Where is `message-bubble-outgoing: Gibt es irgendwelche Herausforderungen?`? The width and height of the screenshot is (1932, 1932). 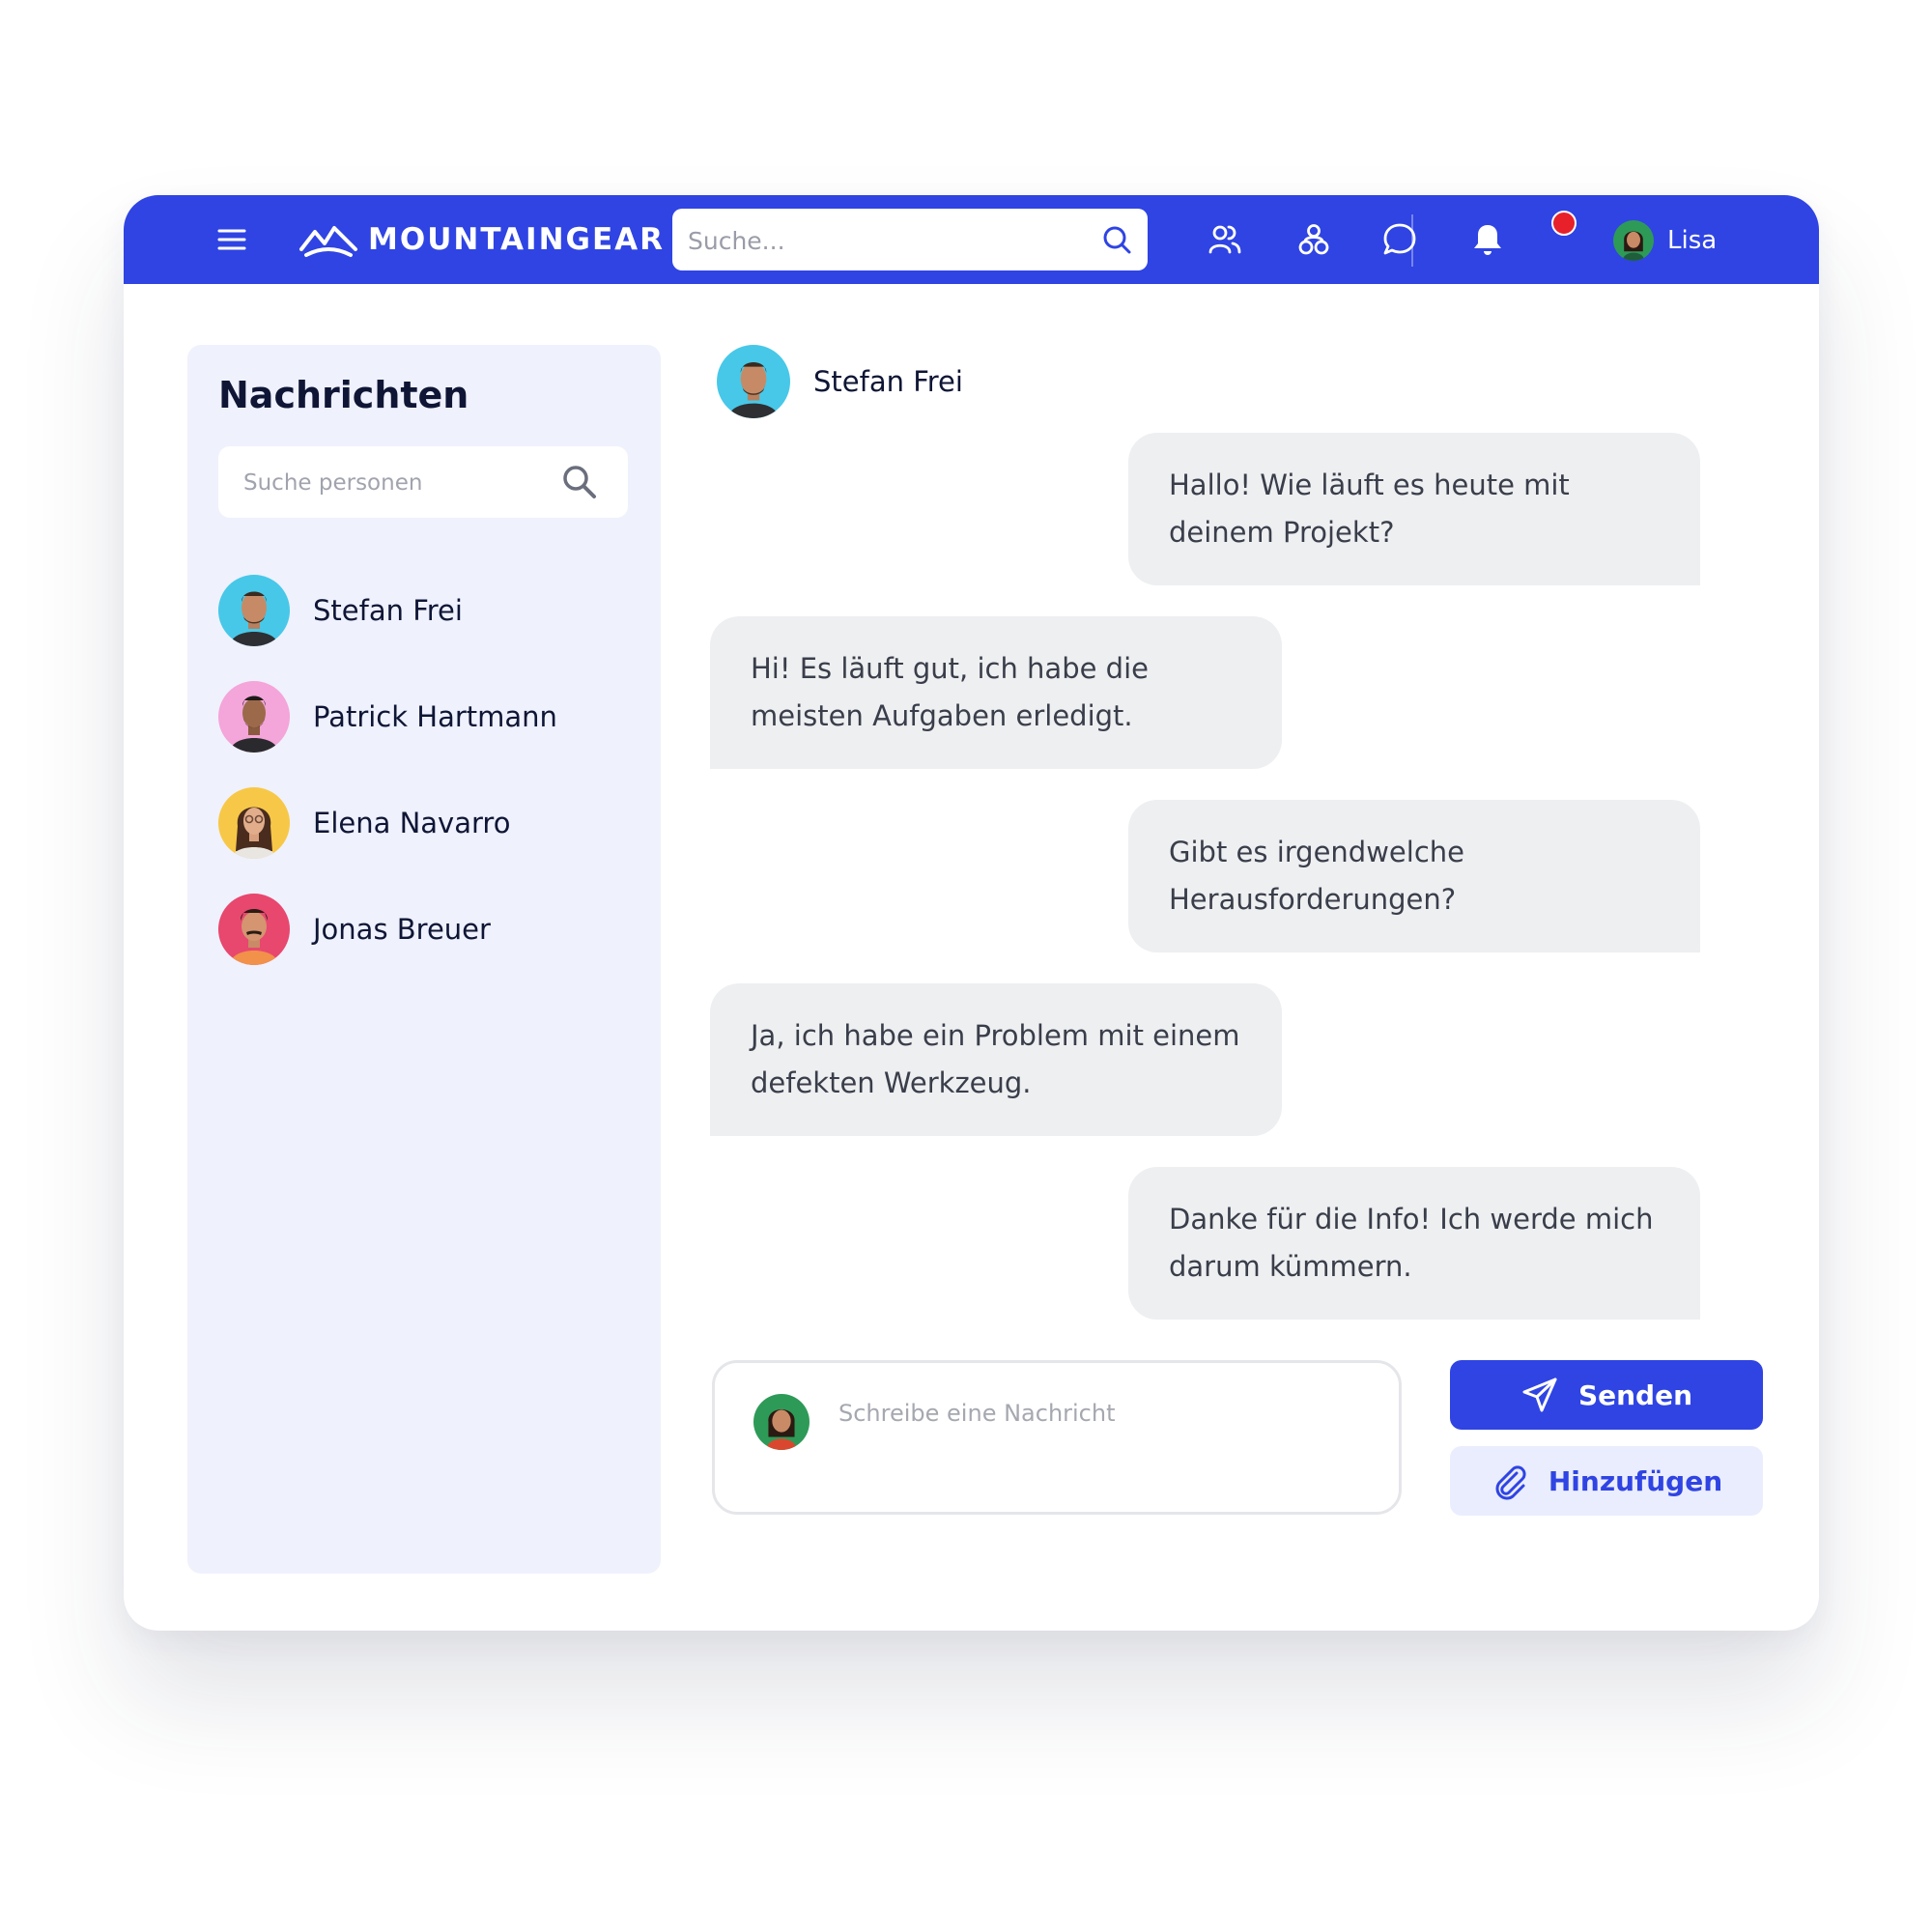 message-bubble-outgoing: Gibt es irgendwelche Herausforderungen? is located at coordinates (1414, 876).